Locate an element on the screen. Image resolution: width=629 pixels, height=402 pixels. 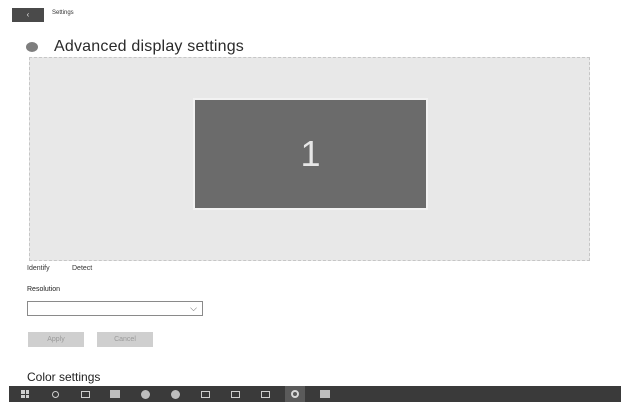
title-bar: ‹ Settings is located at coordinates (314, 15).